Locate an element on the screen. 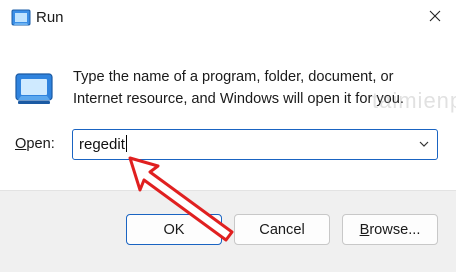 The image size is (456, 272). chevron-down-icon is located at coordinates (424, 144).